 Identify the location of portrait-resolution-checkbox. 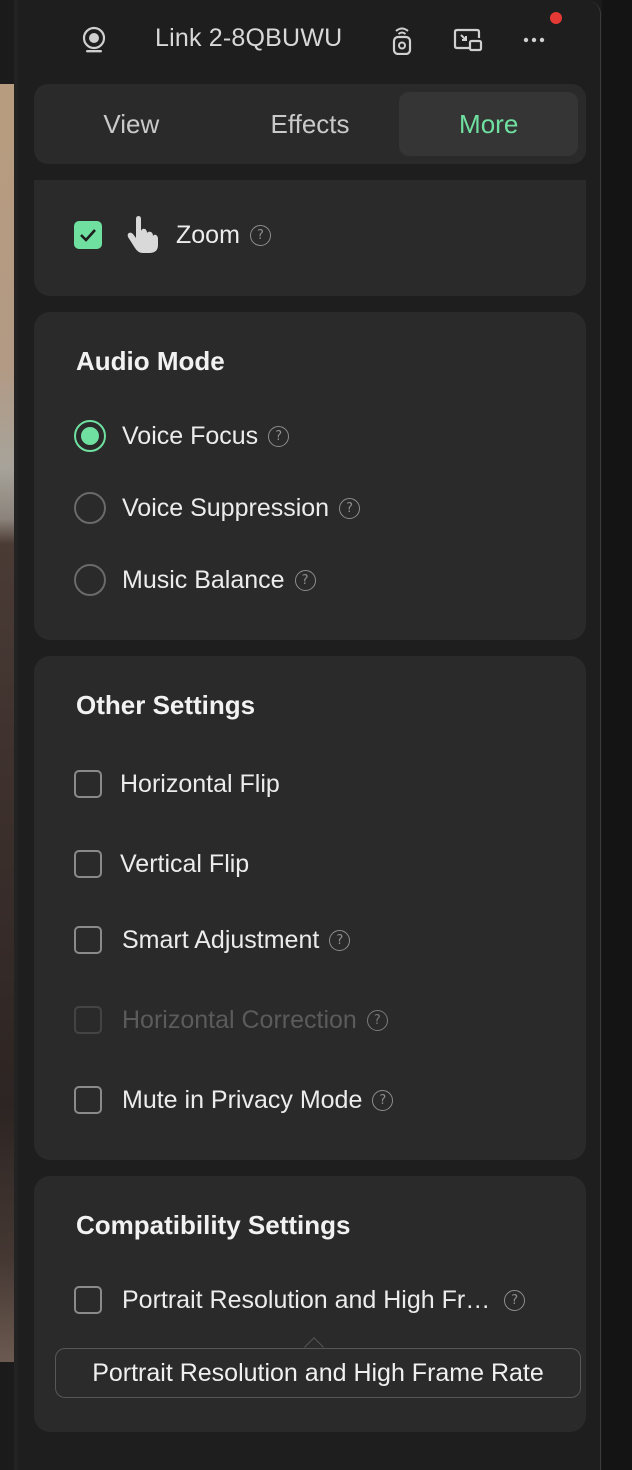
(88, 1300).